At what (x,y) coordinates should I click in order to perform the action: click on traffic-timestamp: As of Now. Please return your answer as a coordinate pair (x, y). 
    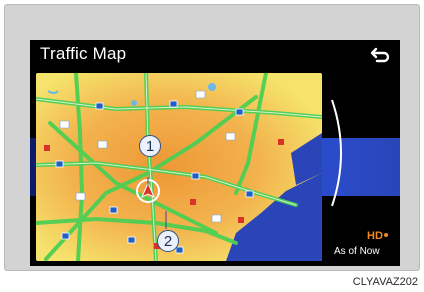
    Looking at the image, I should click on (357, 251).